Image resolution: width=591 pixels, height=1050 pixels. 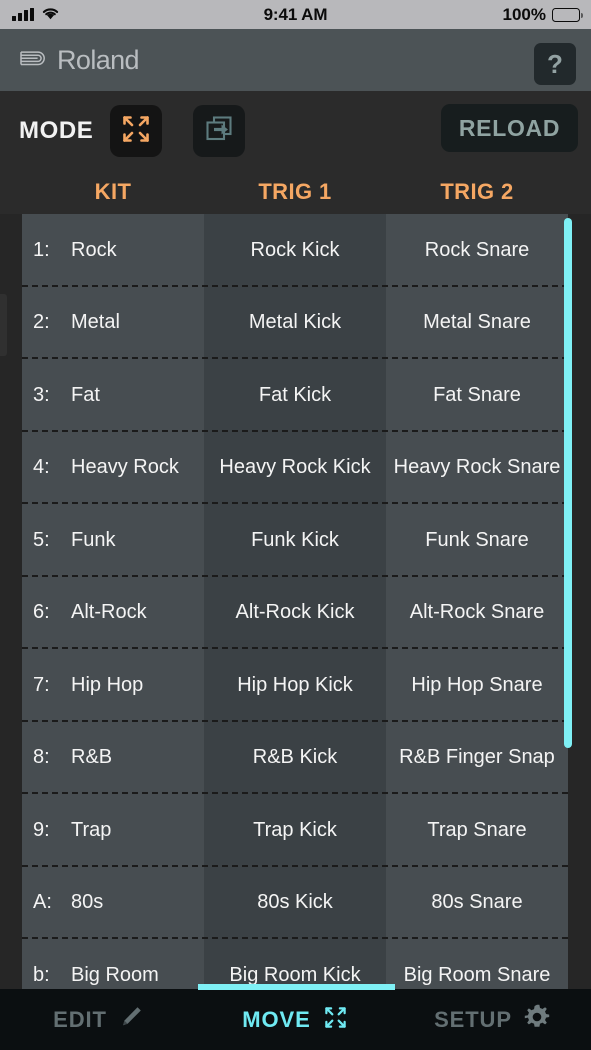 What do you see at coordinates (41, 974) in the screenshot?
I see `row-index: b:` at bounding box center [41, 974].